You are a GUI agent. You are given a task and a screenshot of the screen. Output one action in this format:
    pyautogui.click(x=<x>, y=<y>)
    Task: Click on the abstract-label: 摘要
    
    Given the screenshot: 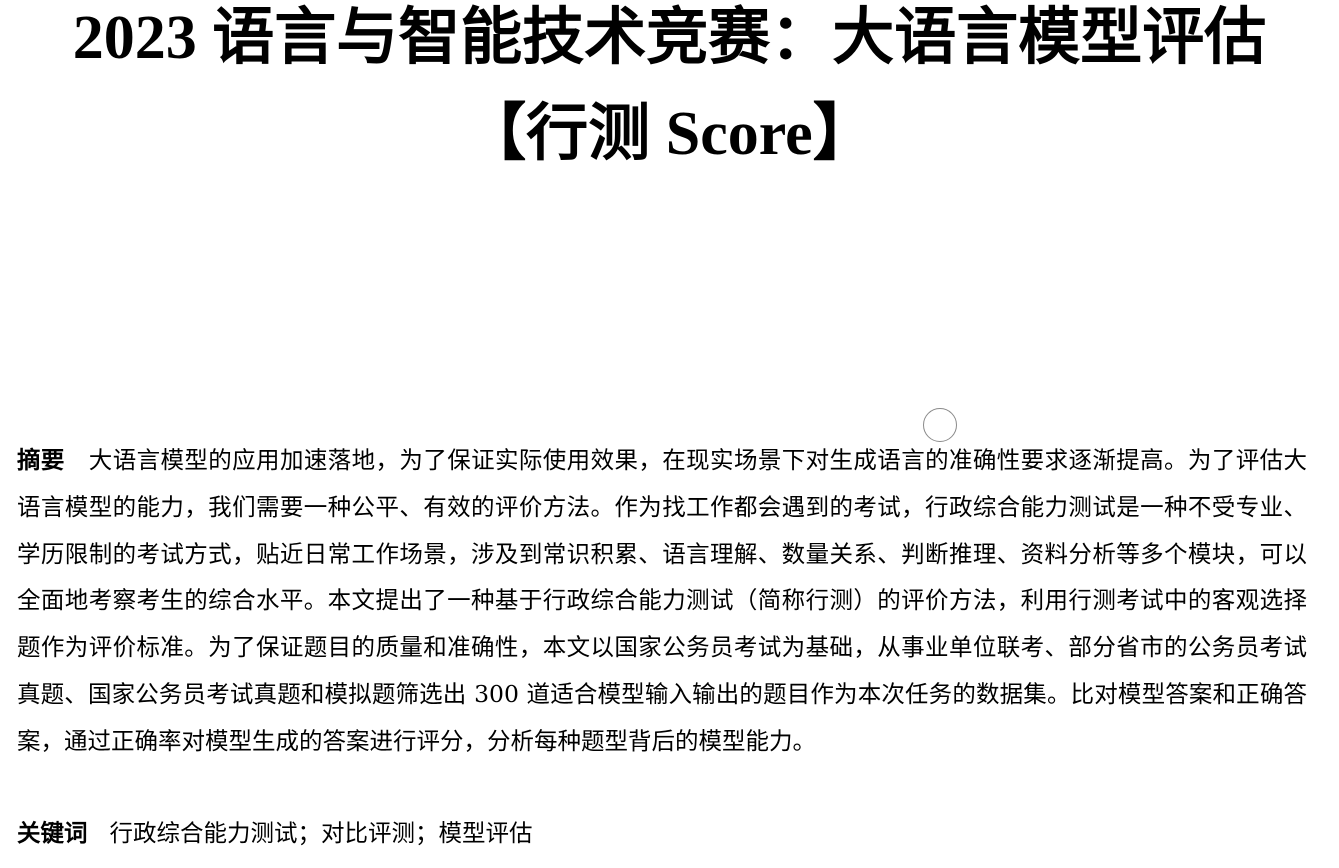 What is the action you would take?
    pyautogui.click(x=41, y=460)
    